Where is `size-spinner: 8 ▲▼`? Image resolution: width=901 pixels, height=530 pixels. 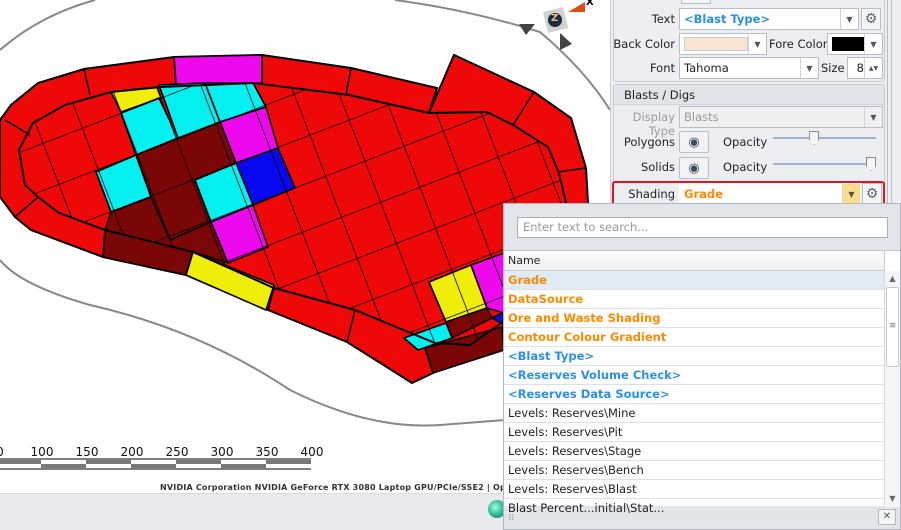 size-spinner: 8 ▲▼ is located at coordinates (865, 68).